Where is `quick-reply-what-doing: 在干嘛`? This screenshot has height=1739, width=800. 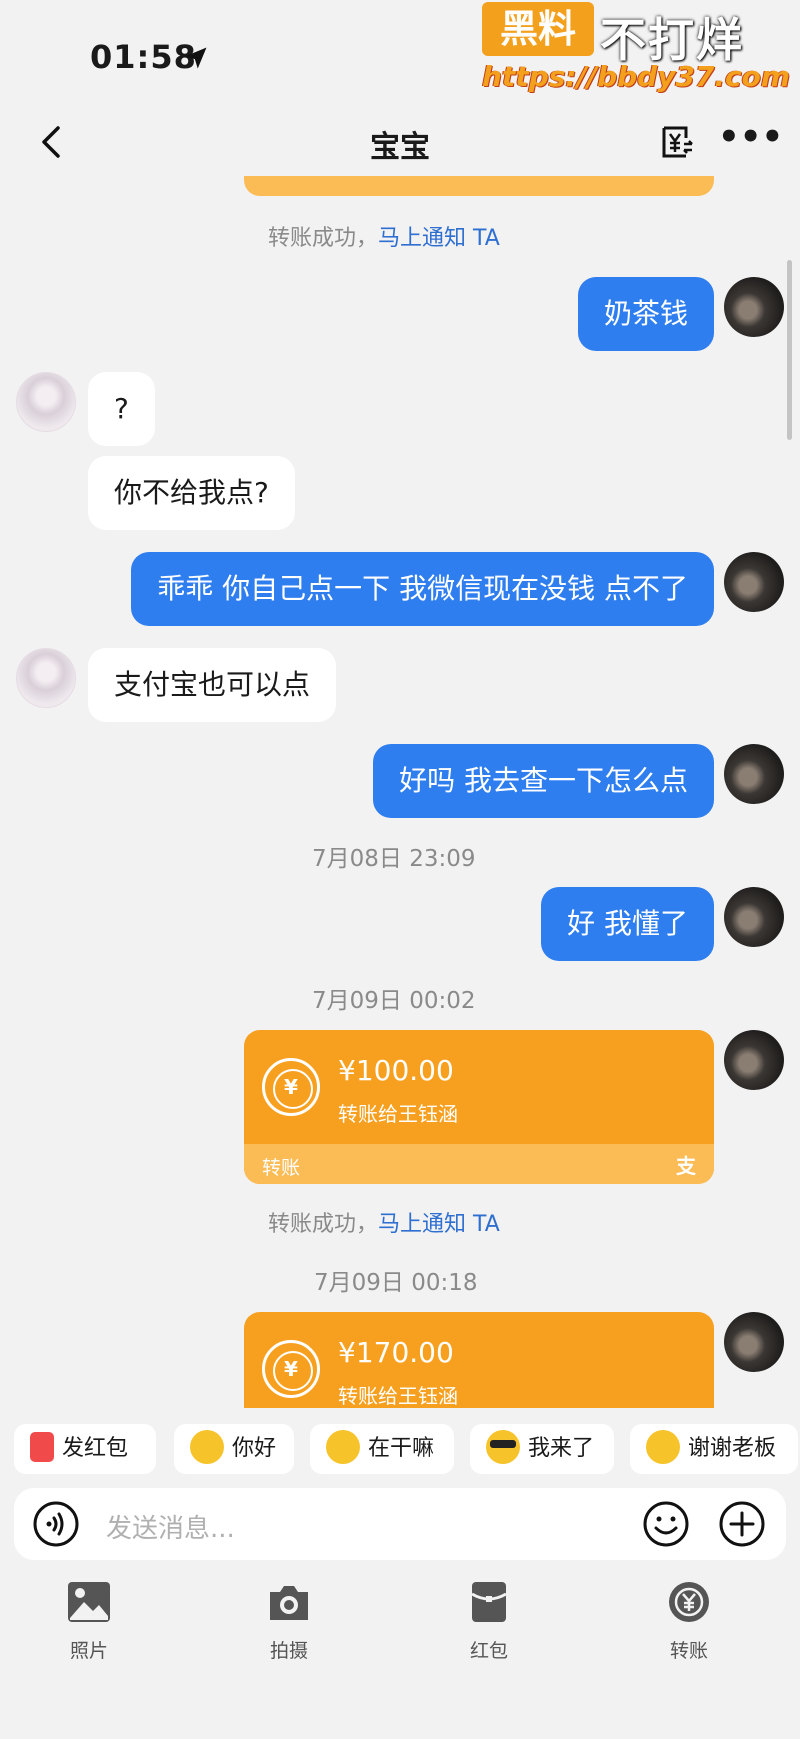
quick-reply-what-doing: 在干嘛 is located at coordinates (382, 1449).